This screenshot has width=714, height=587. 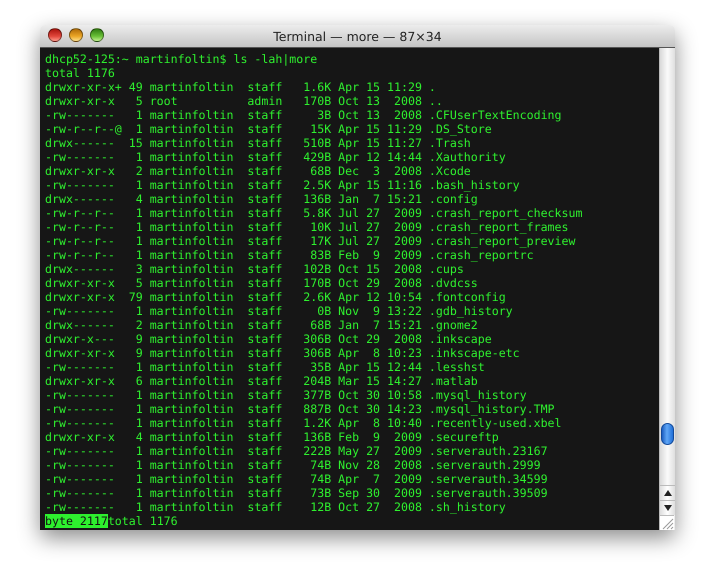 I want to click on resize-grip-icon, so click(x=667, y=522).